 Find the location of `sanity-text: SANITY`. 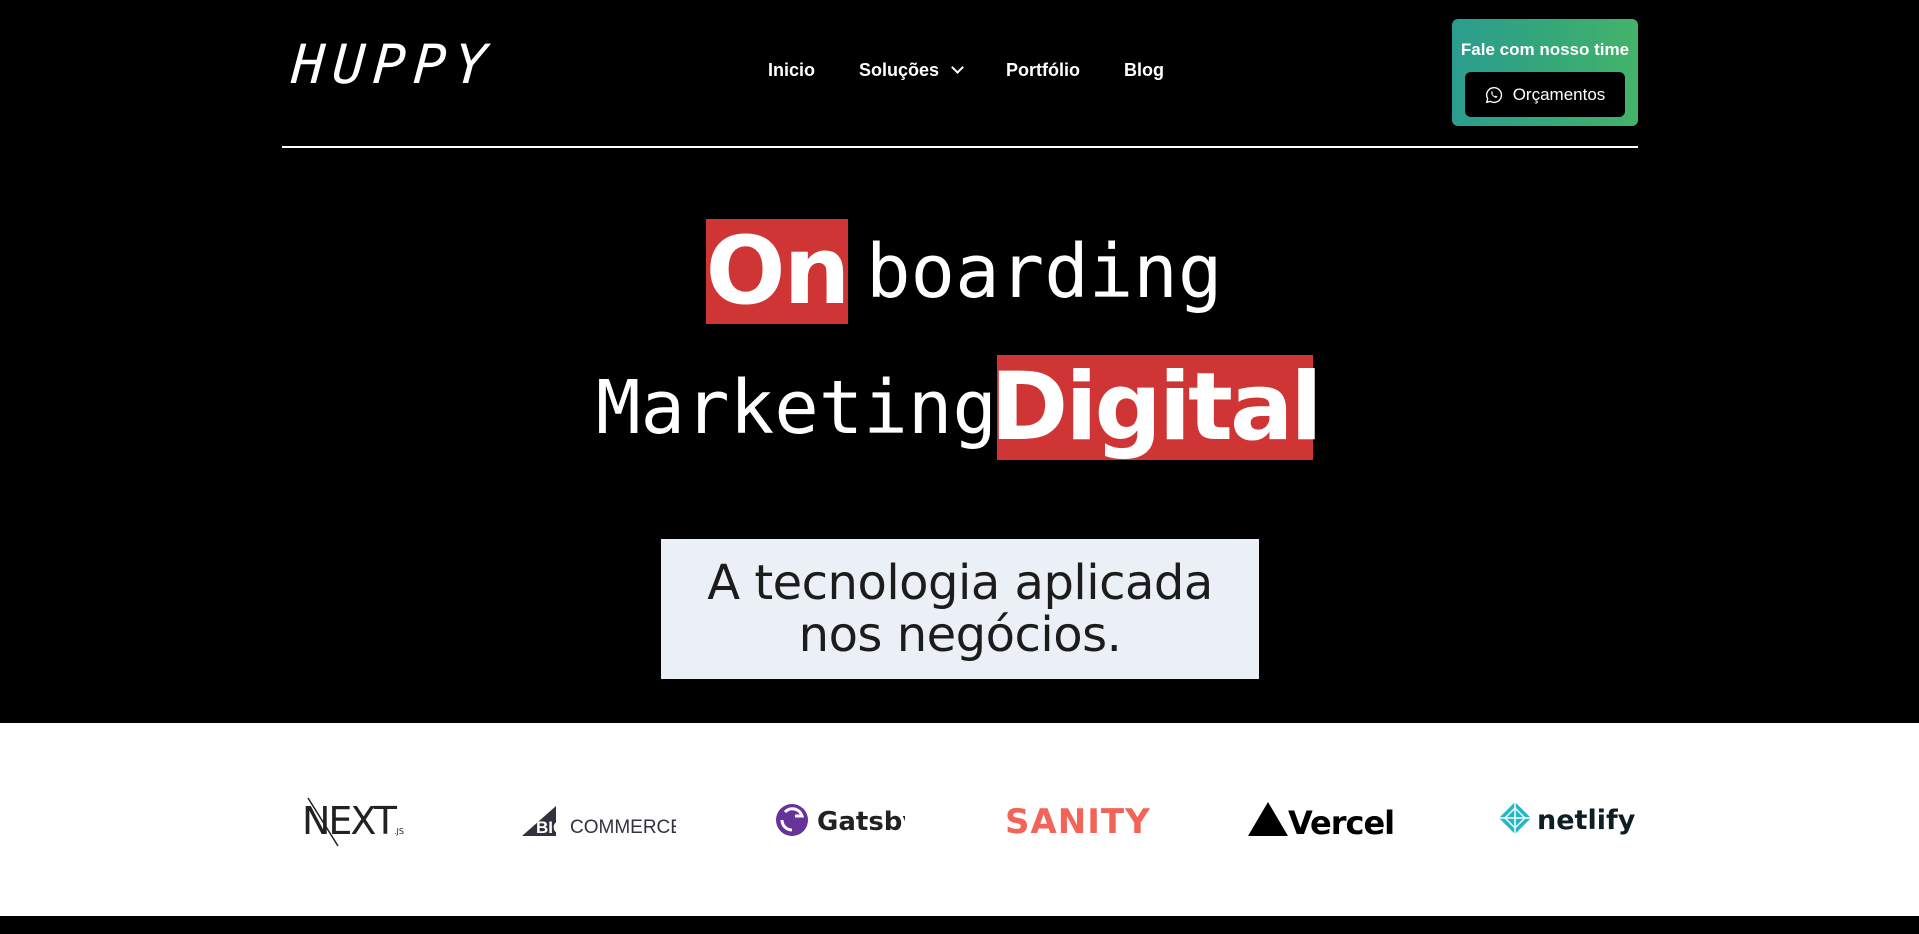

sanity-text: SANITY is located at coordinates (1078, 821).